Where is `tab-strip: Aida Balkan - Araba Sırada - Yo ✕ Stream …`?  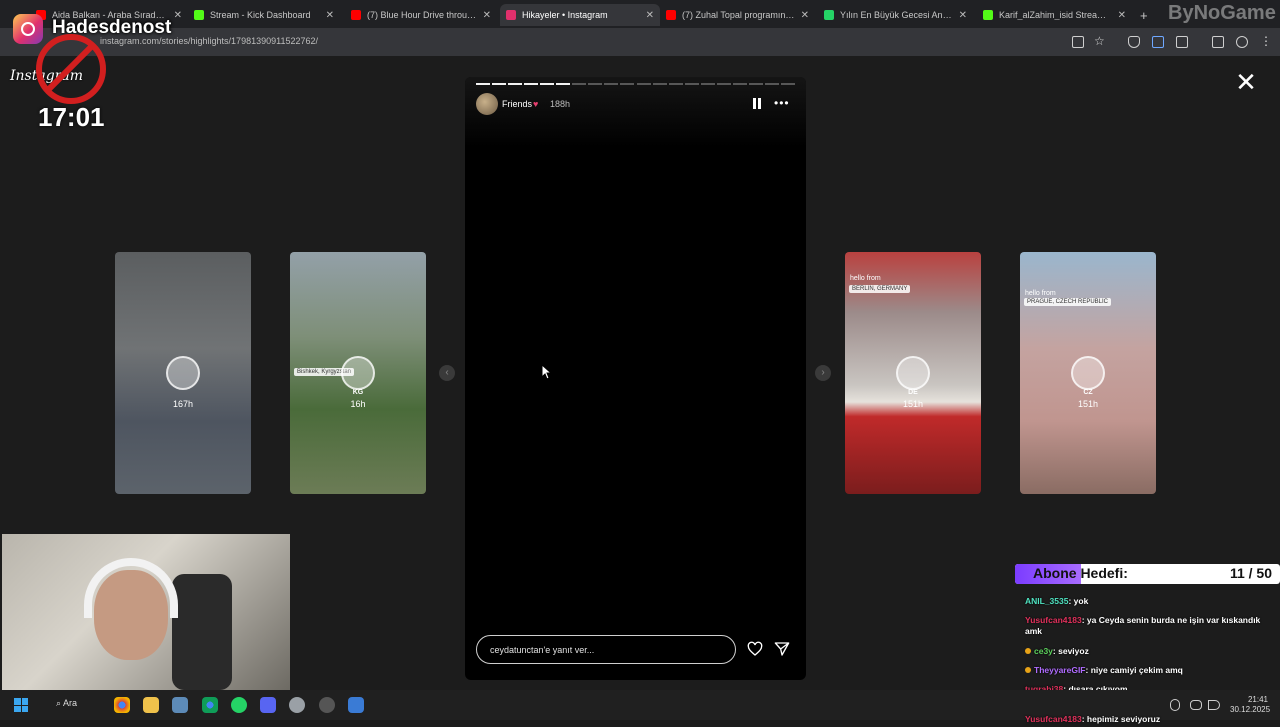
tab-strip: Aida Balkan - Araba Sırada - Yo ✕ Stream … is located at coordinates (640, 14).